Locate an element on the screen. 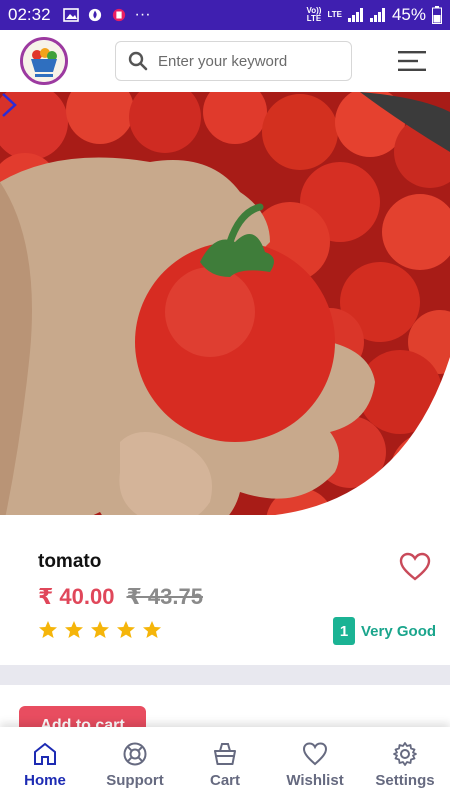 The height and width of the screenshot is (800, 450). menu-icon is located at coordinates (412, 61).